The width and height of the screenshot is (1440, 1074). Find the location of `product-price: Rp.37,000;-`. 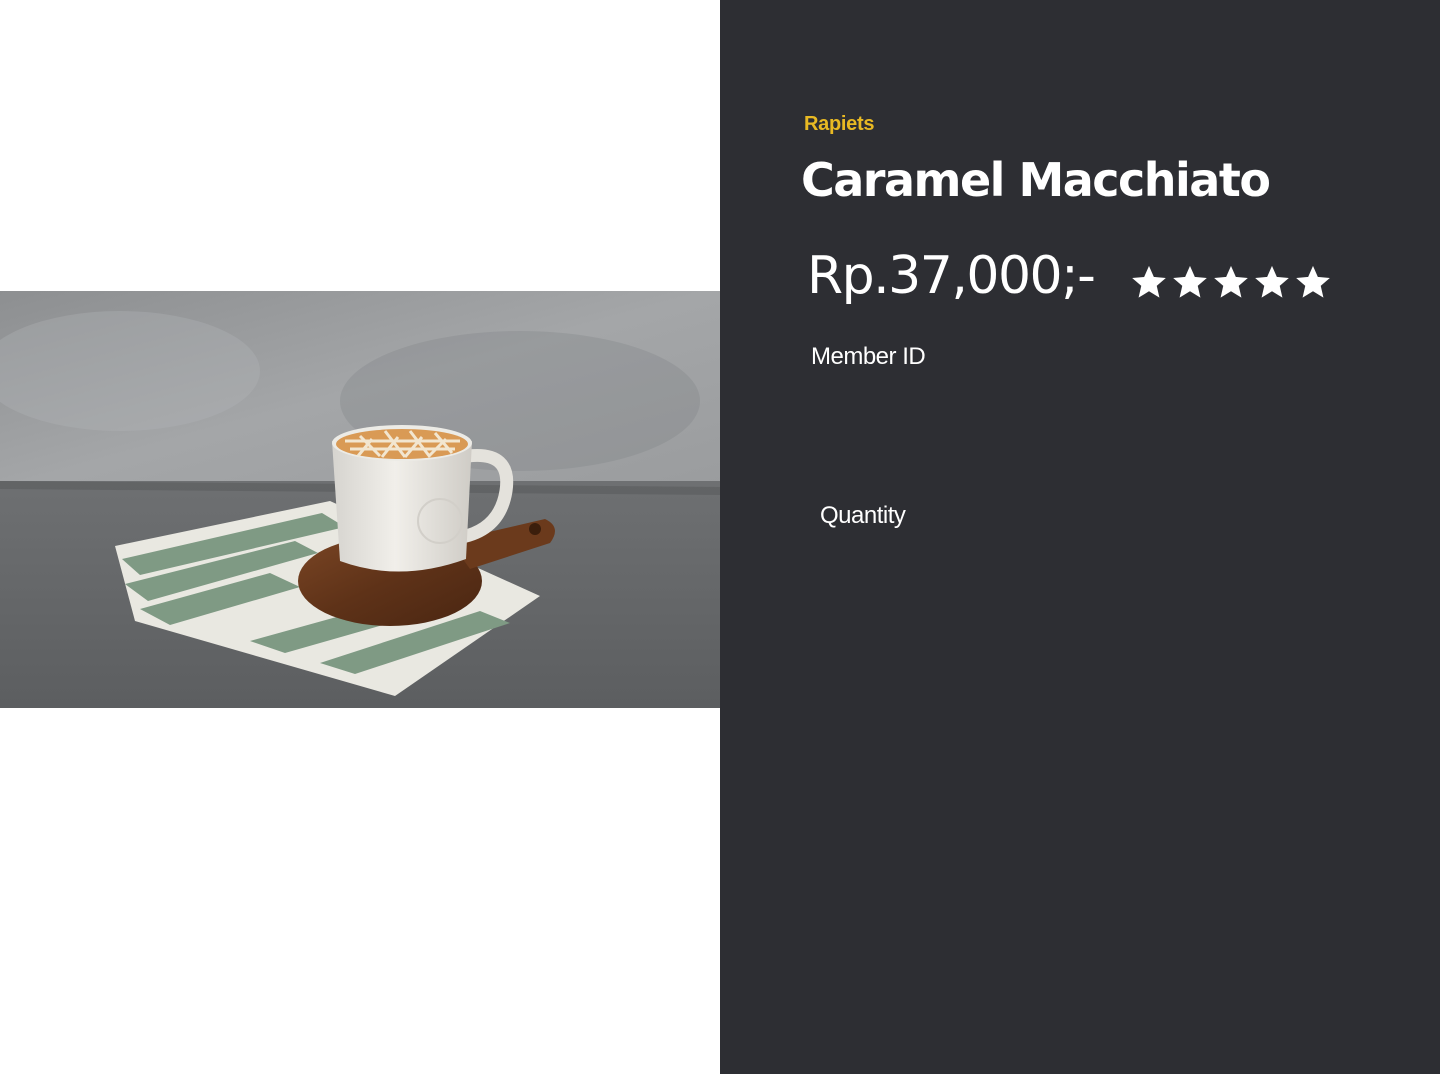

product-price: Rp.37,000;- is located at coordinates (951, 276).